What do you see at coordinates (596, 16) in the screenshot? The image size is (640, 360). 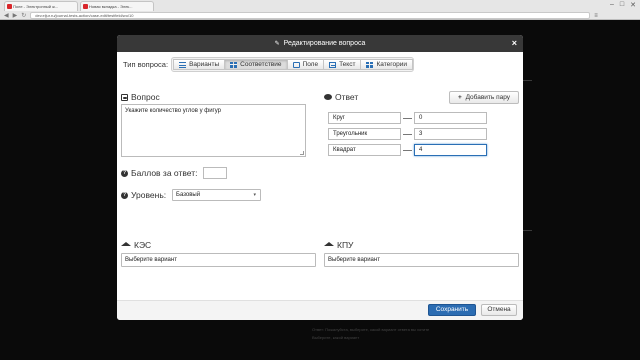 I see `browser-menu-icon: ≡` at bounding box center [596, 16].